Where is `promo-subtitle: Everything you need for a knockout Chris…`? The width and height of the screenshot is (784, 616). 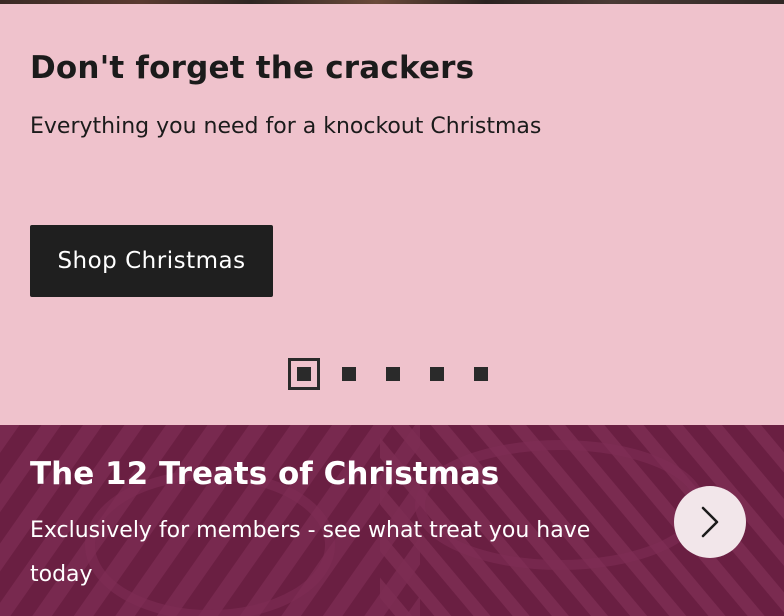 promo-subtitle: Everything you need for a knockout Chris… is located at coordinates (286, 126).